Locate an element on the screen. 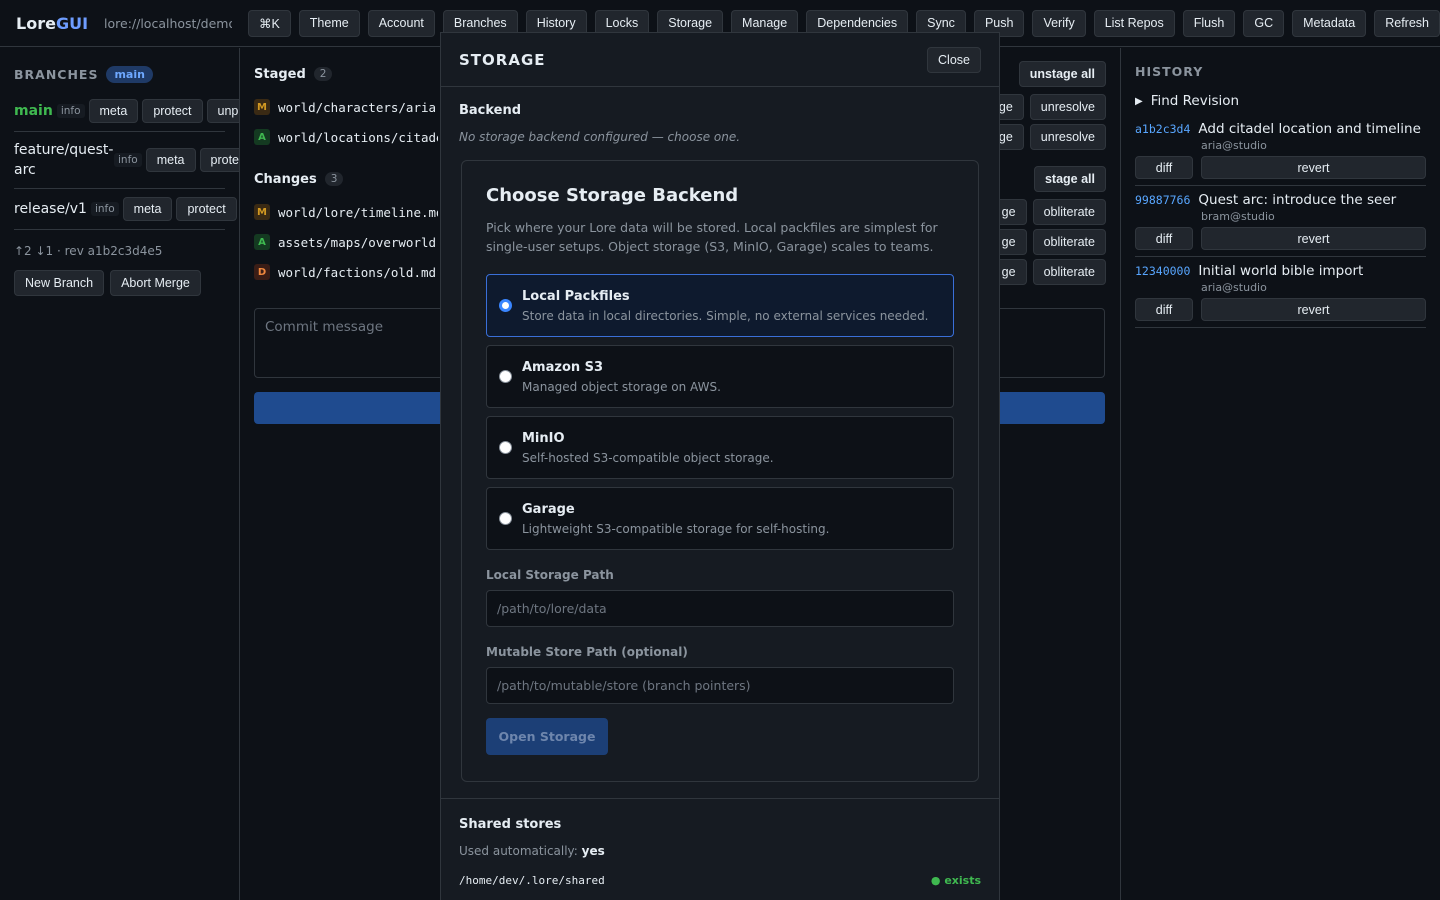 This screenshot has width=1440, height=900. command-palette-button: ⌘K is located at coordinates (269, 23).